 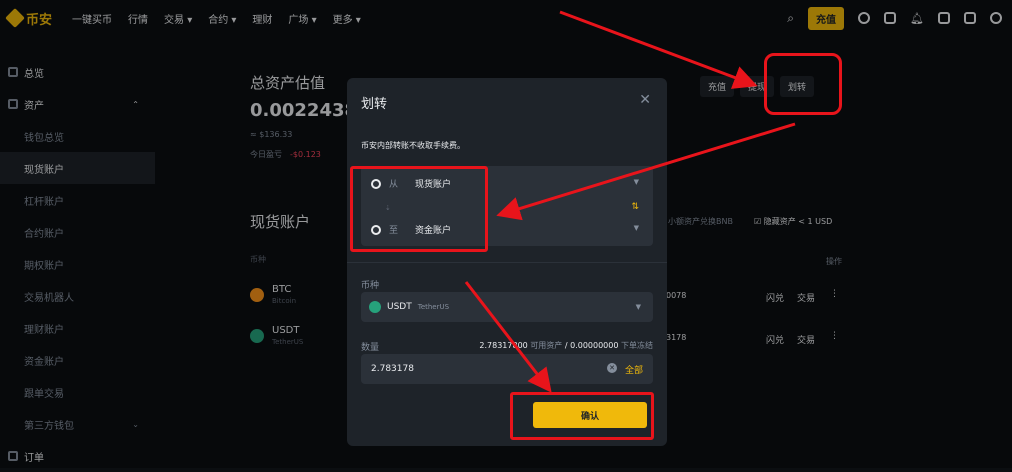 What do you see at coordinates (658, 49) in the screenshot?
I see `arrow-to-transfer` at bounding box center [658, 49].